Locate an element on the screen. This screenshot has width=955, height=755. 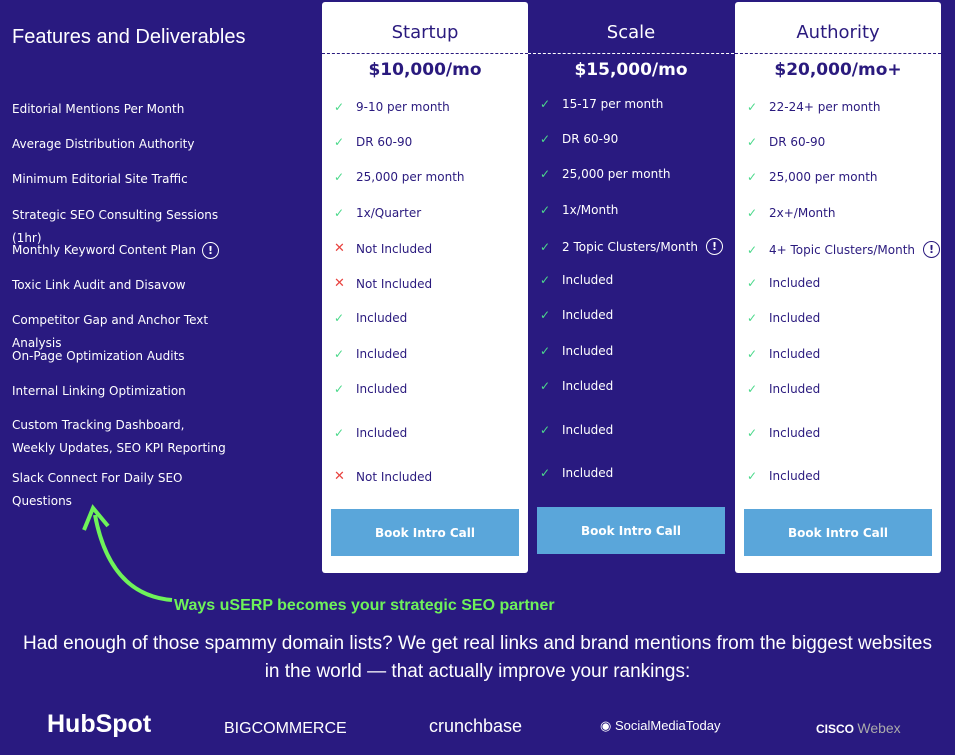
plan-name: Authority is located at coordinates (838, 32).